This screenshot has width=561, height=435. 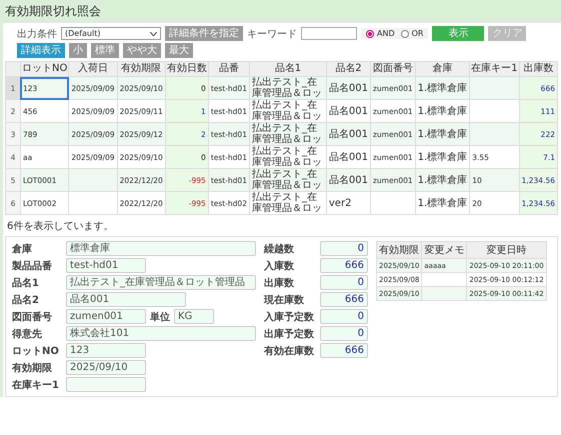 I want to click on column-header: ロットNO, so click(x=44, y=69).